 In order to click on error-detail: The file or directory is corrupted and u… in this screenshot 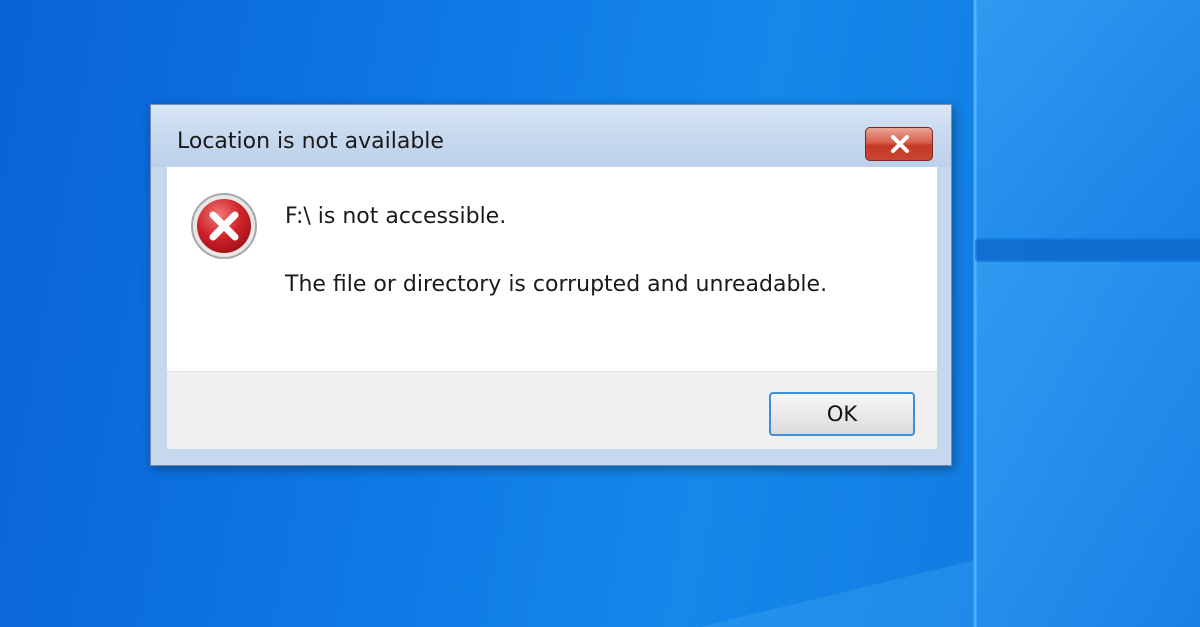, I will do `click(556, 284)`.